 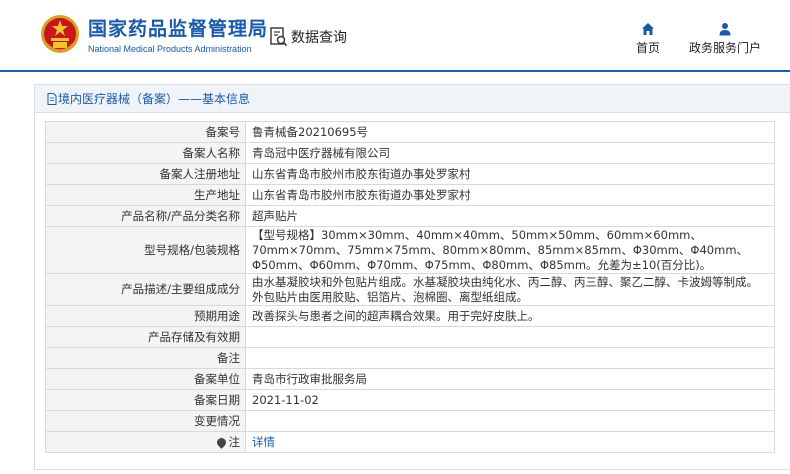 I want to click on row-label: 备注, so click(x=145, y=358).